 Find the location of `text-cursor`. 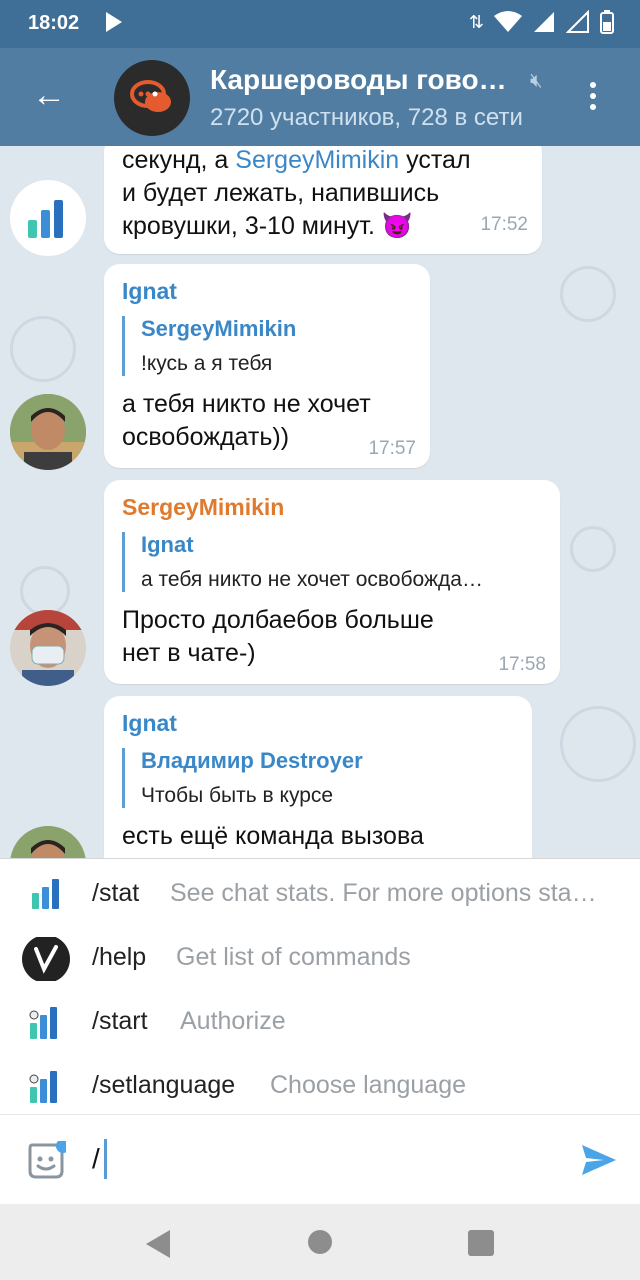

text-cursor is located at coordinates (105, 1159).